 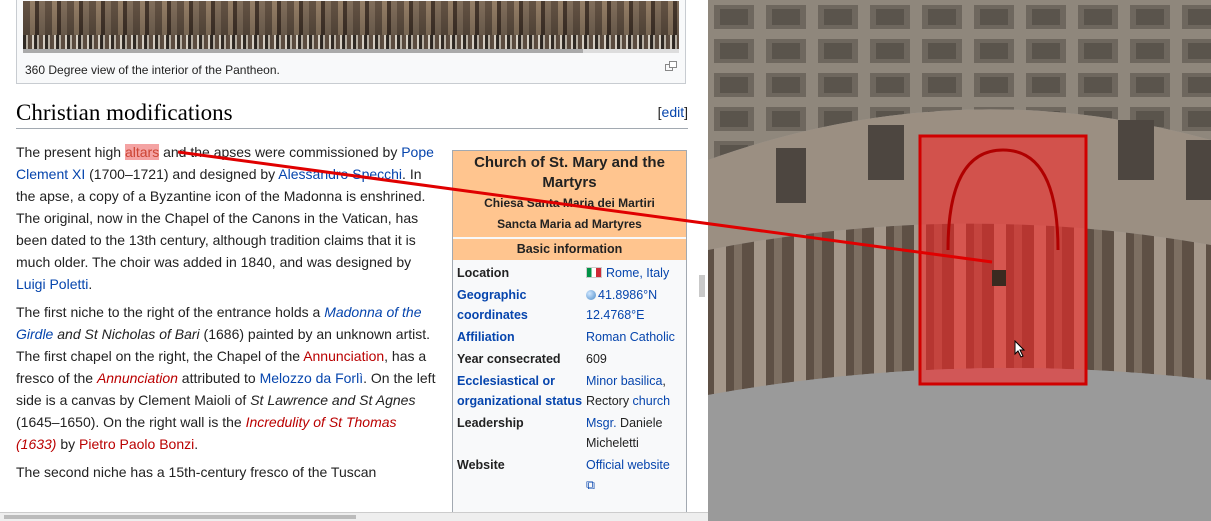 What do you see at coordinates (483, 273) in the screenshot?
I see `infobox-label: Location` at bounding box center [483, 273].